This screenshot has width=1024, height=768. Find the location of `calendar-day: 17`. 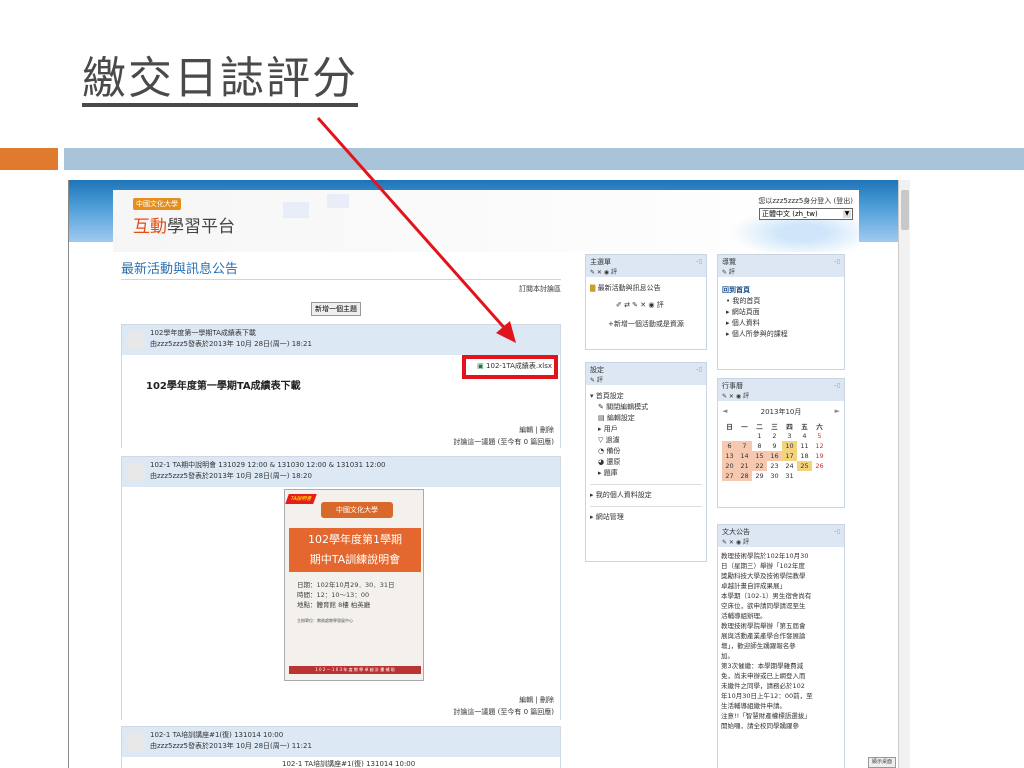

calendar-day: 17 is located at coordinates (789, 456).